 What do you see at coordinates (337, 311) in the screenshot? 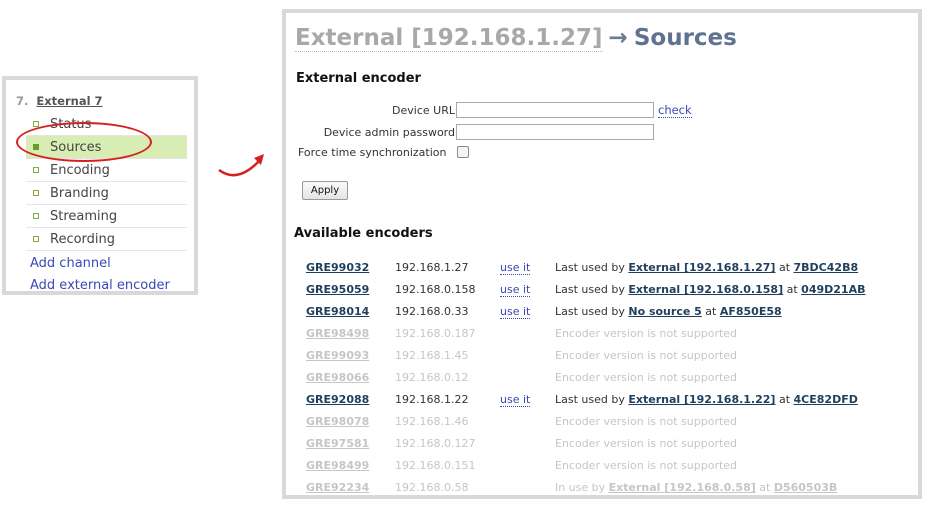
I see `encoder-id-link: GRE98014` at bounding box center [337, 311].